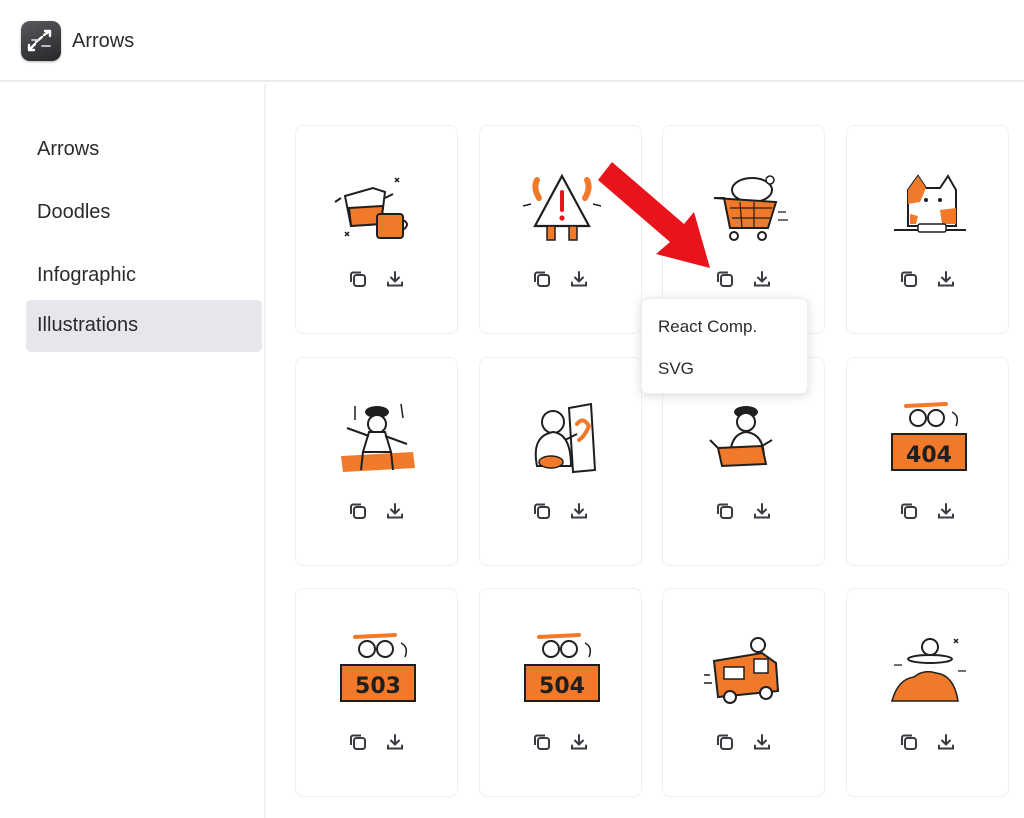  Describe the element at coordinates (742, 670) in the screenshot. I see `delivery-truck-illustration` at that location.